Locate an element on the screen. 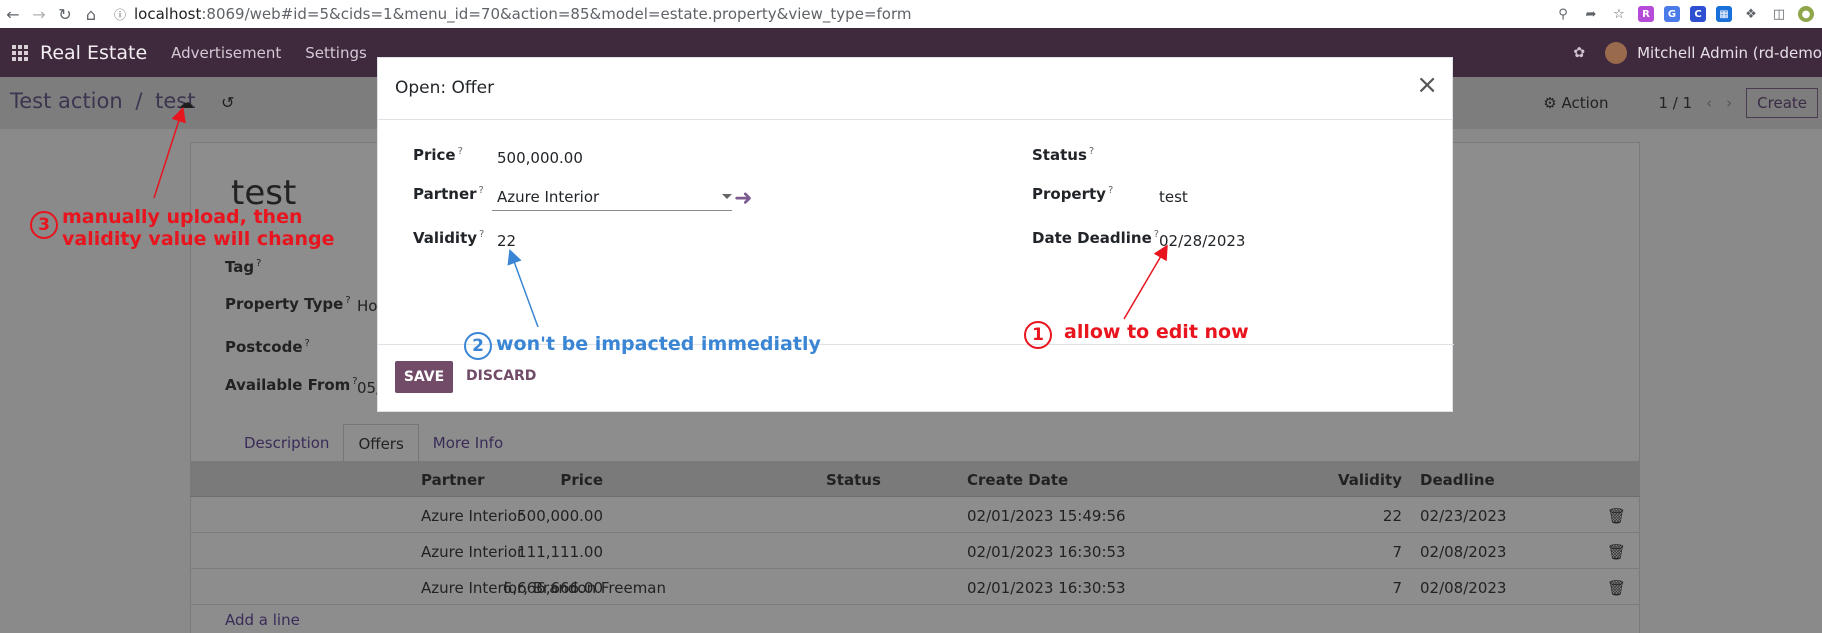 The image size is (1822, 633). partner-field: Azure Interior is located at coordinates (612, 198).